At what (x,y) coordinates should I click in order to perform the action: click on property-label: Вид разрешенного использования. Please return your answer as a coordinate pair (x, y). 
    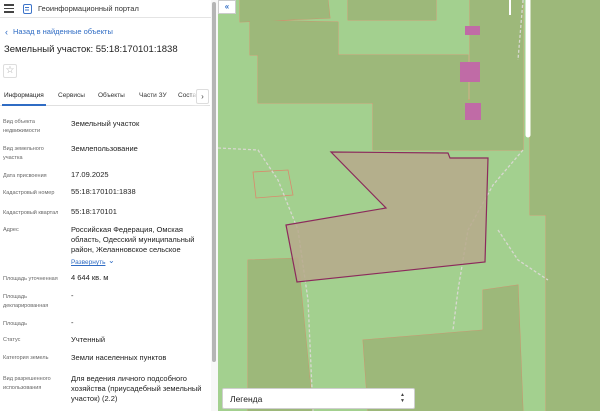
    Looking at the image, I should click on (27, 383).